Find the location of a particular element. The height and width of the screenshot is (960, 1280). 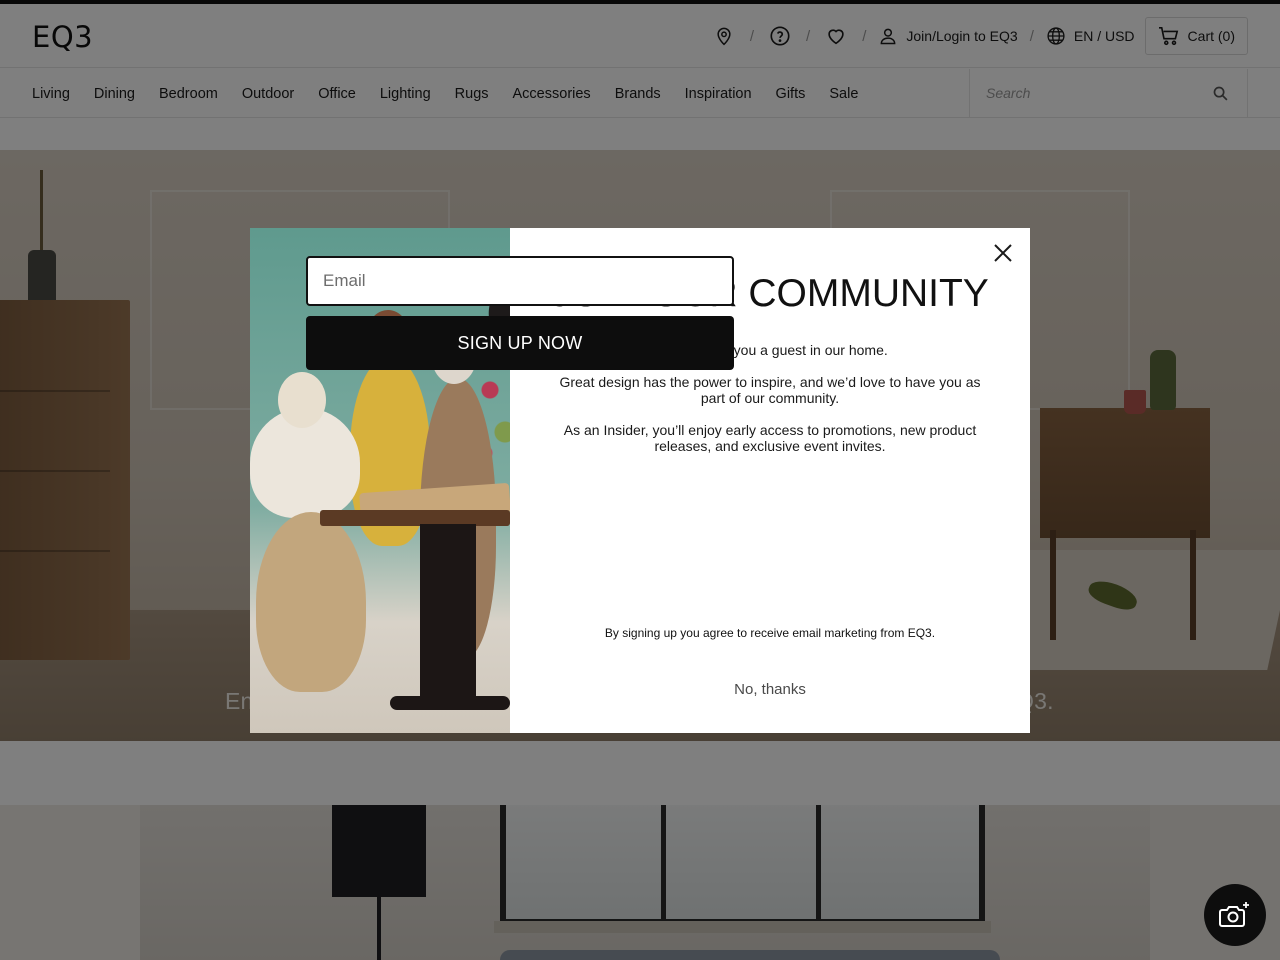

email-field is located at coordinates (520, 281).